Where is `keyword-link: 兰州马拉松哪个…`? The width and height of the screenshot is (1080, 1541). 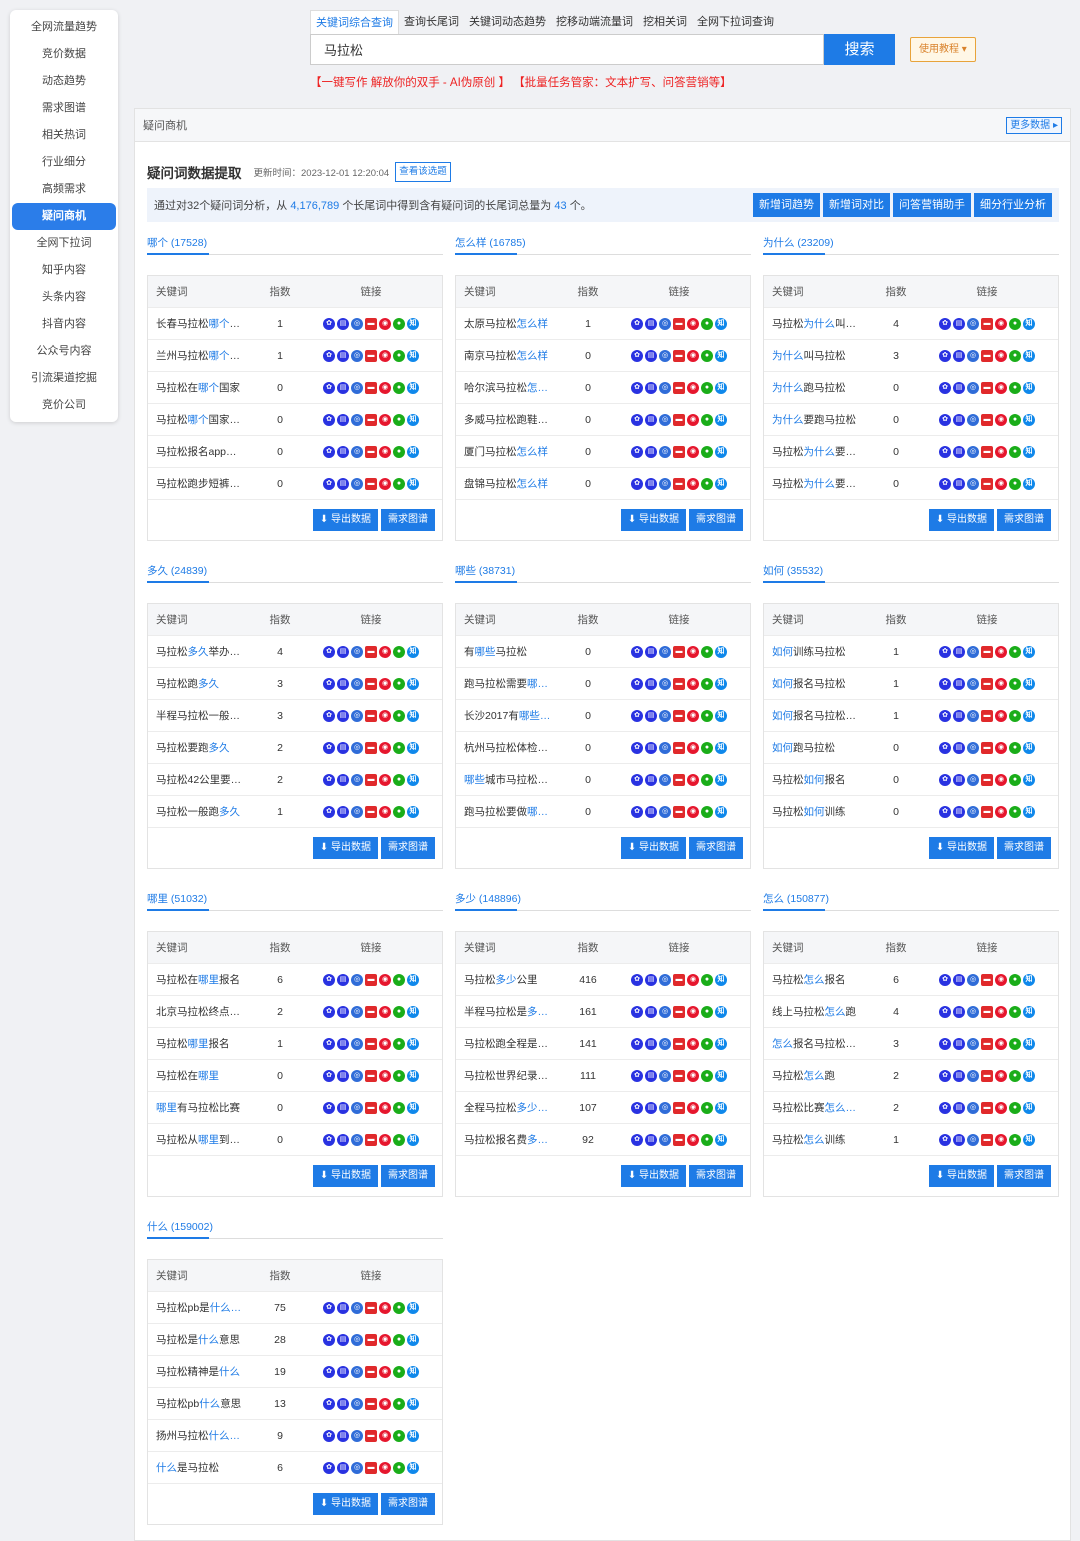
keyword-link: 兰州马拉松哪个… is located at coordinates (198, 356).